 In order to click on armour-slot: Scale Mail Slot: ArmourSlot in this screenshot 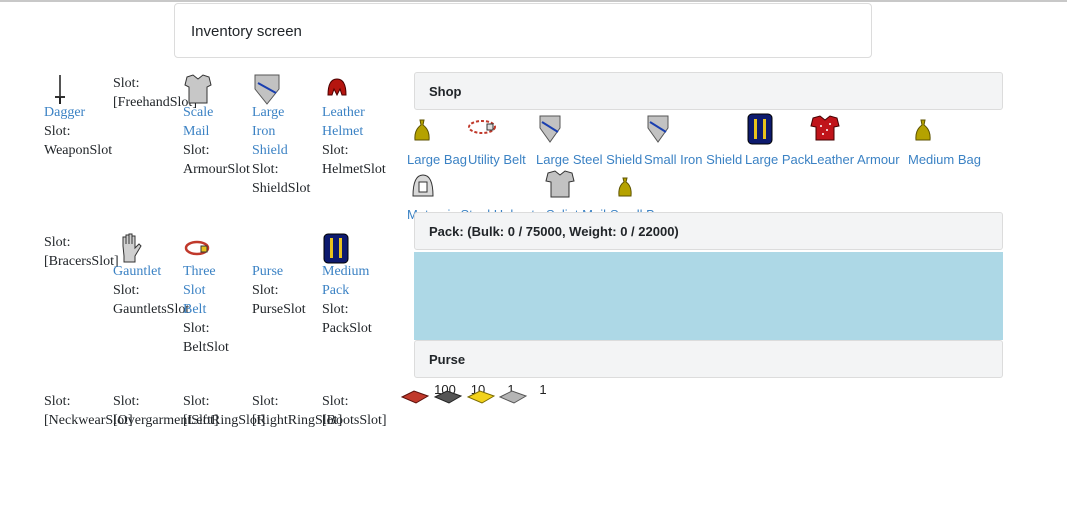, I will do `click(218, 126)`.